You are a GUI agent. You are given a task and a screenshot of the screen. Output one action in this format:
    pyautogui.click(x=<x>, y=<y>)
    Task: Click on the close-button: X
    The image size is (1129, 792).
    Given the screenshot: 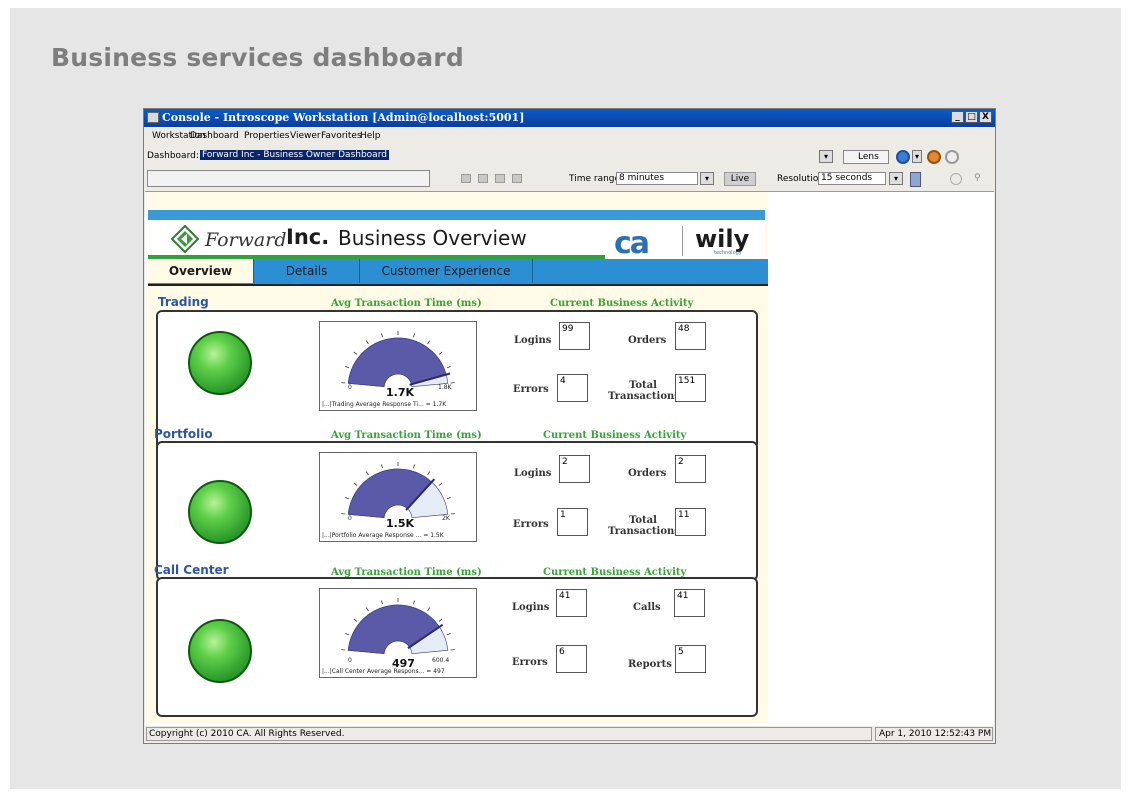 What is the action you would take?
    pyautogui.click(x=985, y=117)
    